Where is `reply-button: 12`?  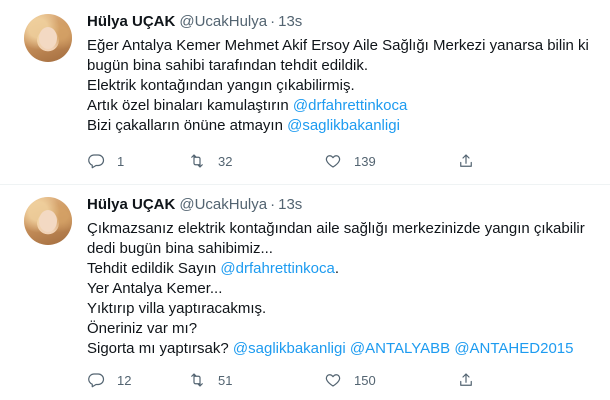
reply-button: 12 is located at coordinates (109, 380).